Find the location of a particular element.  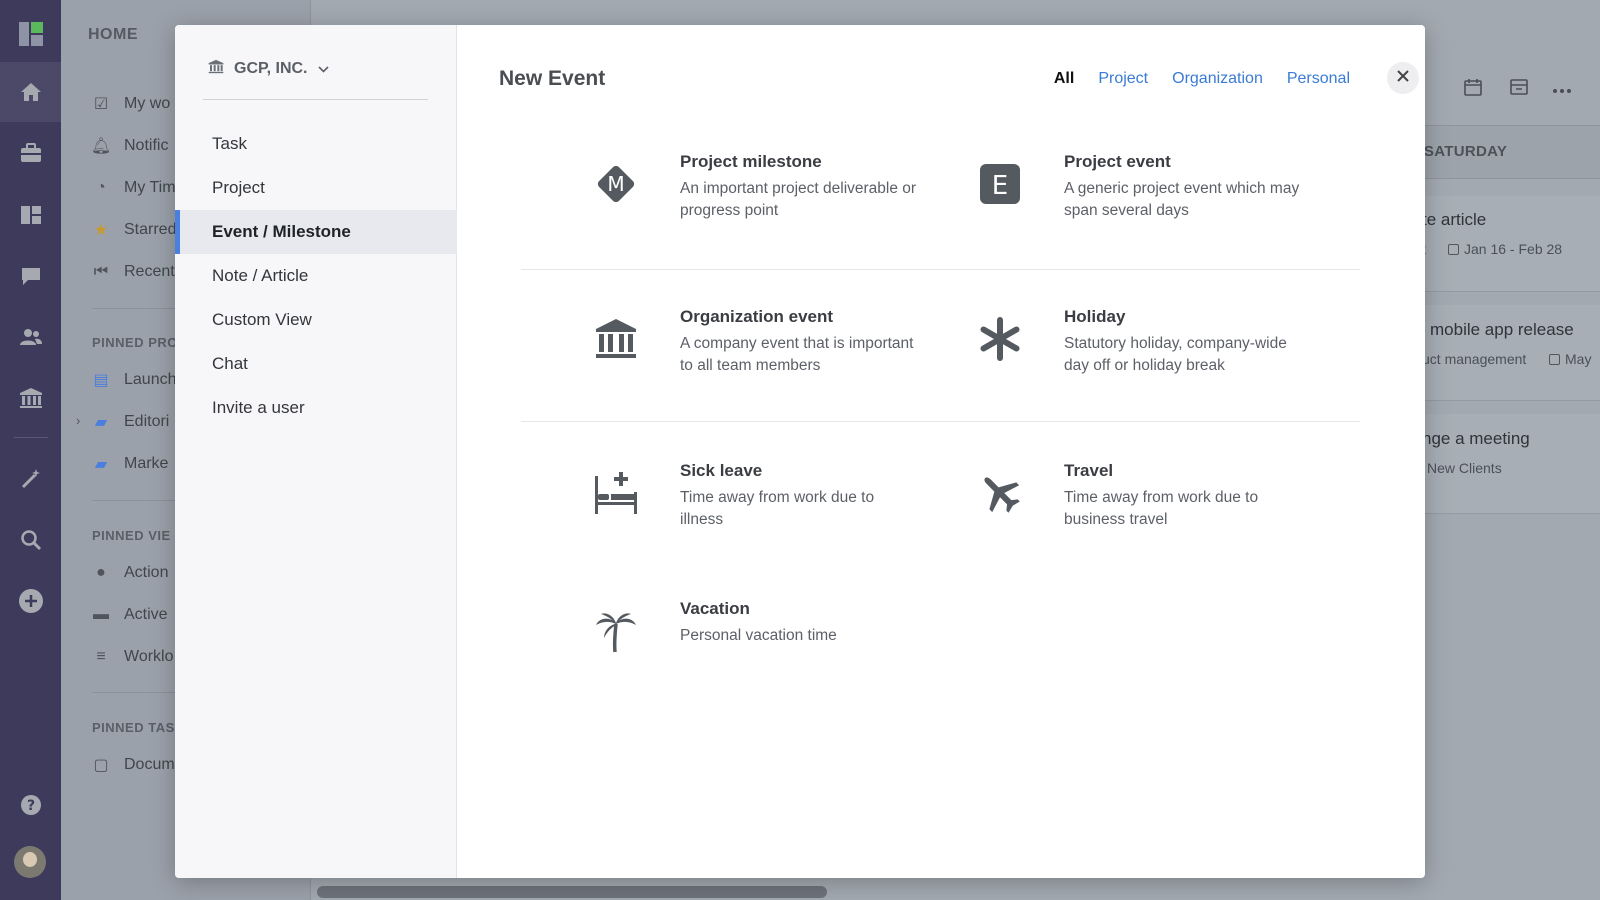

nav-item-invite-user: Invite a user is located at coordinates (316, 408).